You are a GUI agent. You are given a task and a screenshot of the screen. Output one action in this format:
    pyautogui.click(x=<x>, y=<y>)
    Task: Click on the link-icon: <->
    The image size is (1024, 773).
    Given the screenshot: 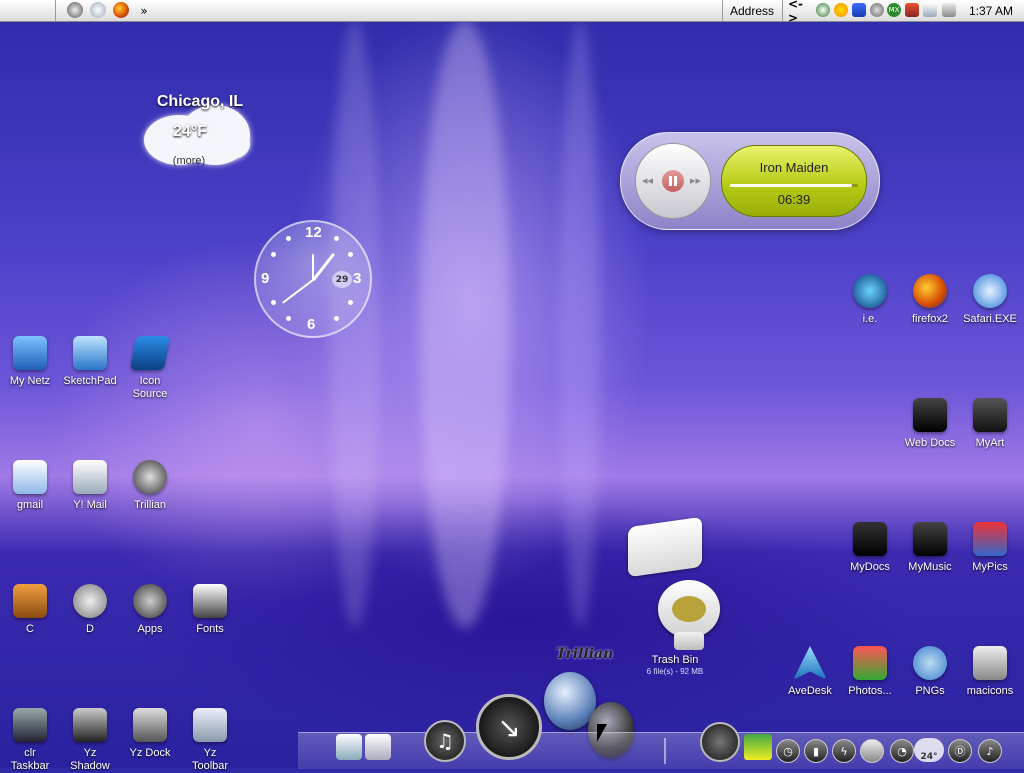 What is the action you would take?
    pyautogui.click(x=799, y=12)
    